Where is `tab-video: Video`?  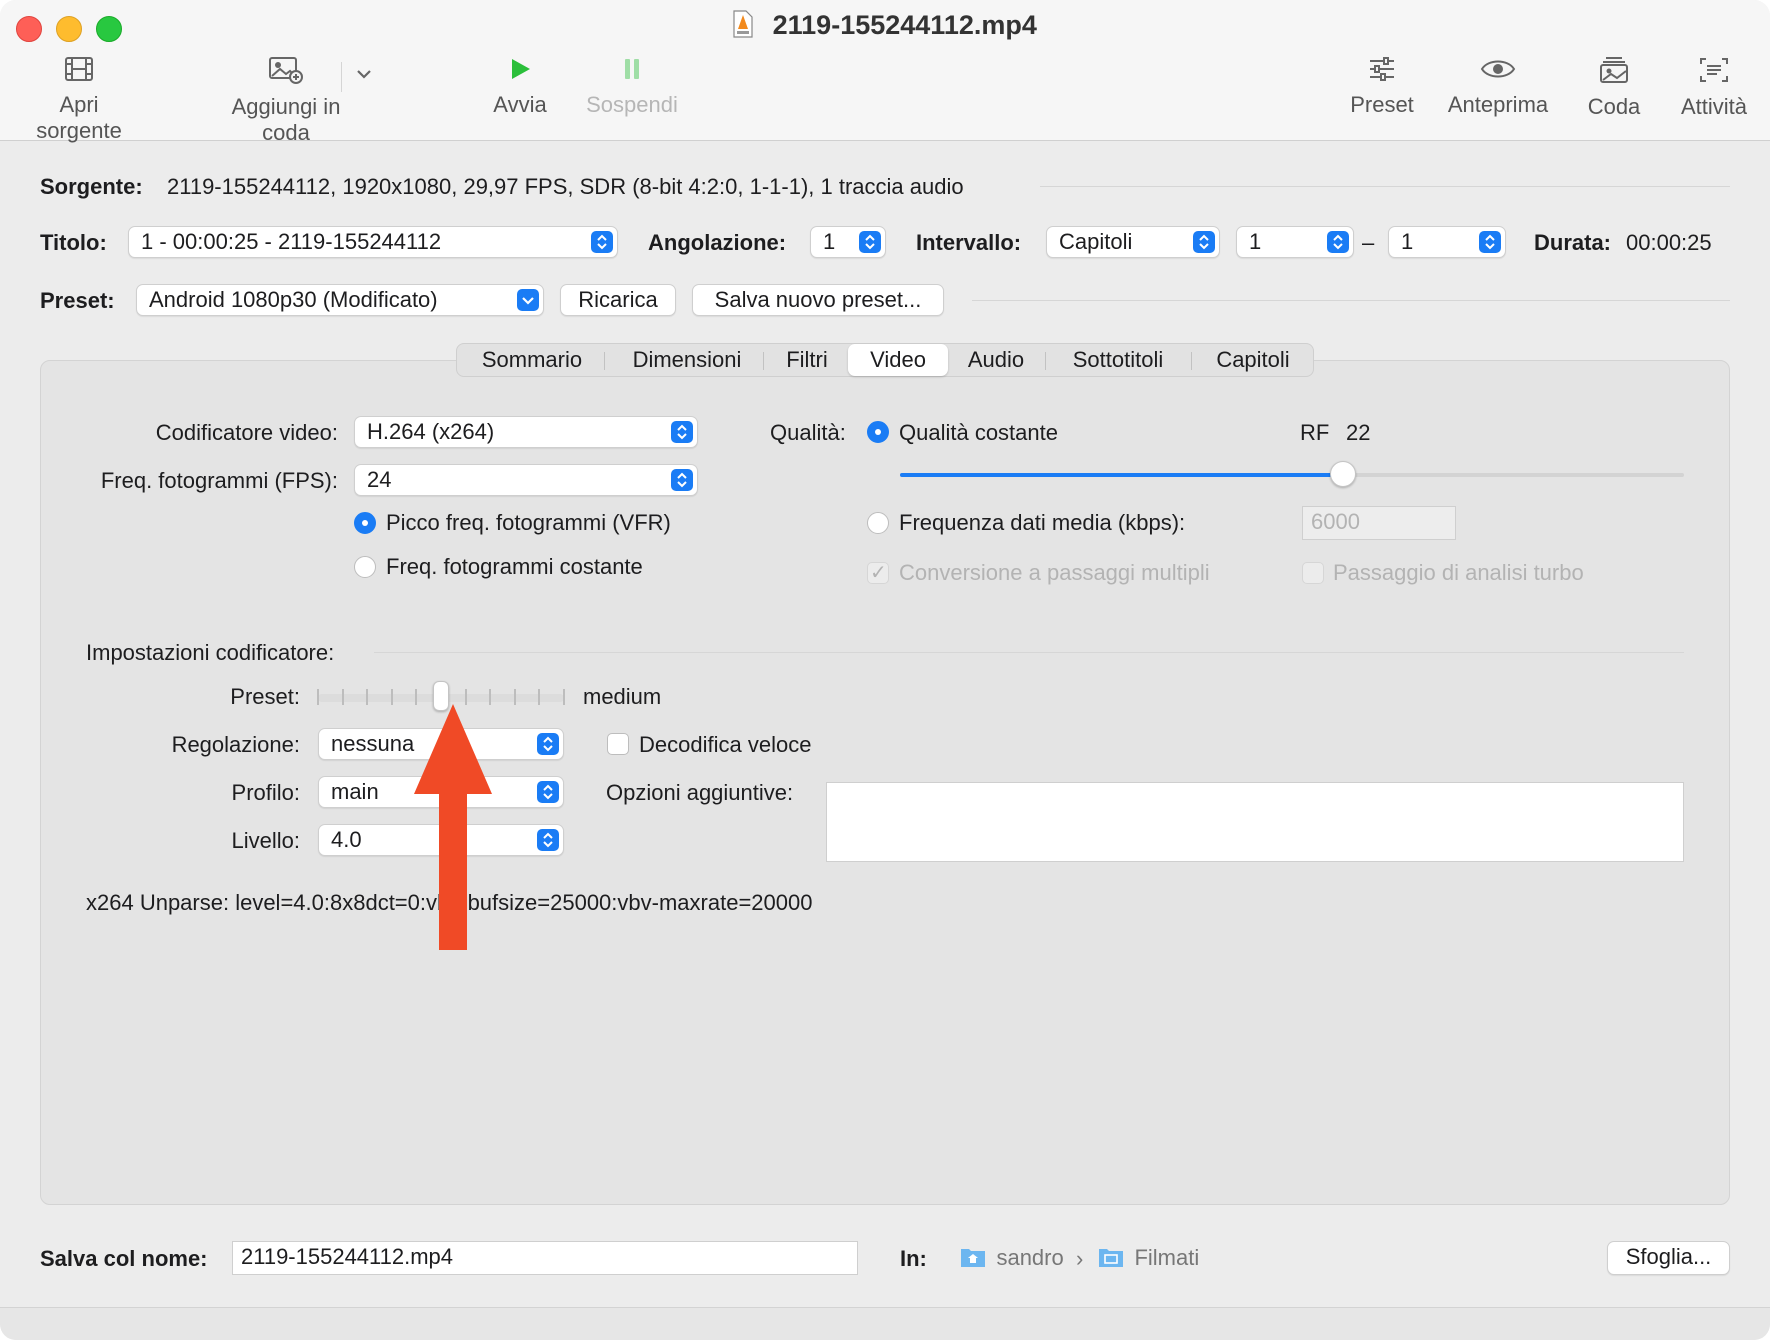
tab-video: Video is located at coordinates (898, 360).